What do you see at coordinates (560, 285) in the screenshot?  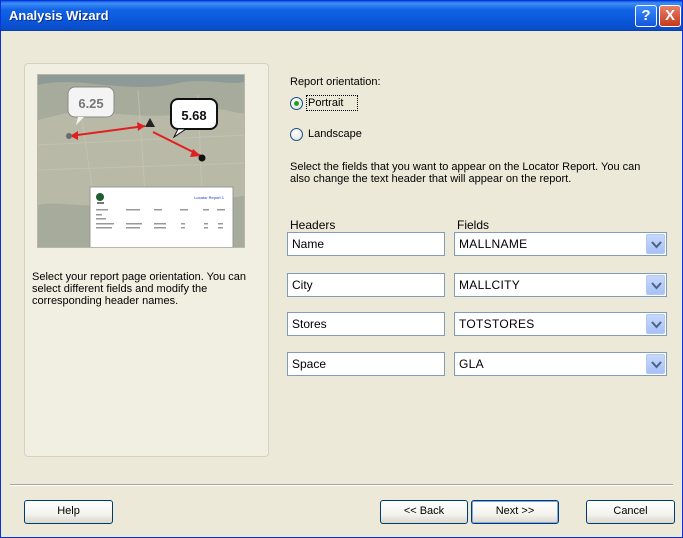 I see `field-select-city: MALLCITY` at bounding box center [560, 285].